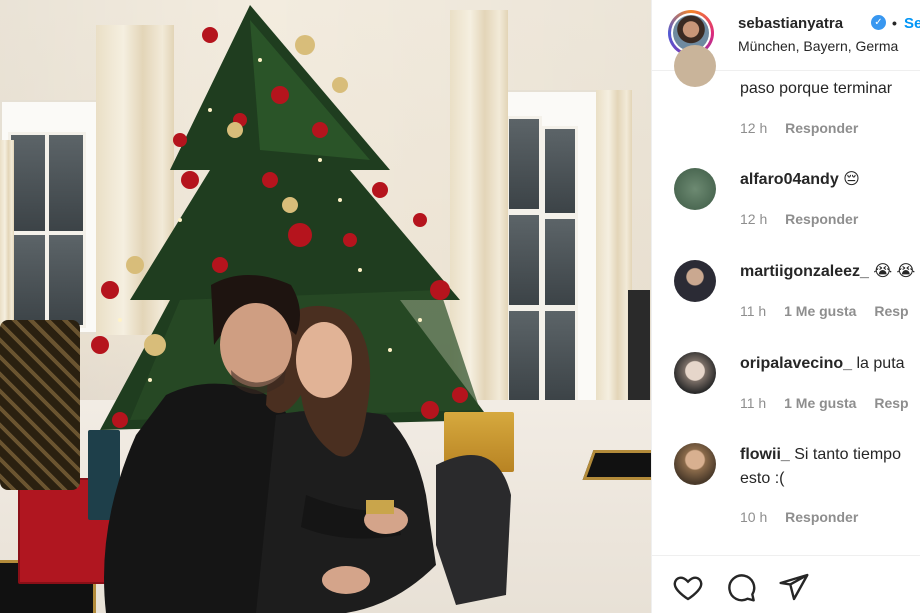  I want to click on comment-text: alfaro04andy 😔, so click(800, 179).